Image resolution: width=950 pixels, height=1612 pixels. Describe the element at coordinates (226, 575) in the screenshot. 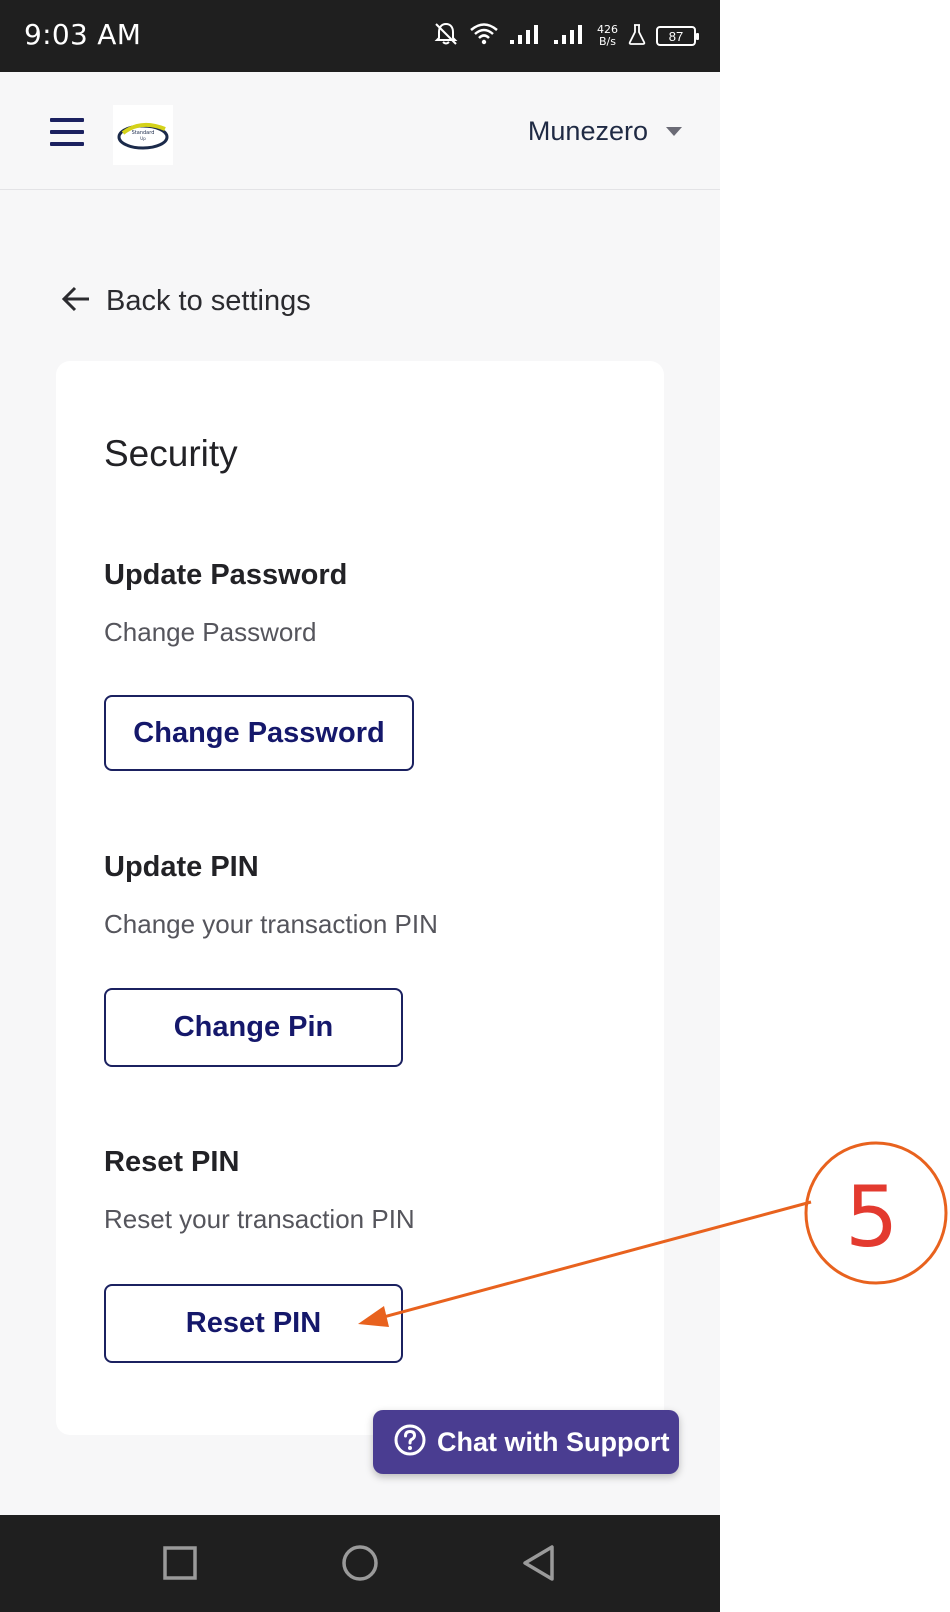

I see `update-password-title: Update Password` at that location.